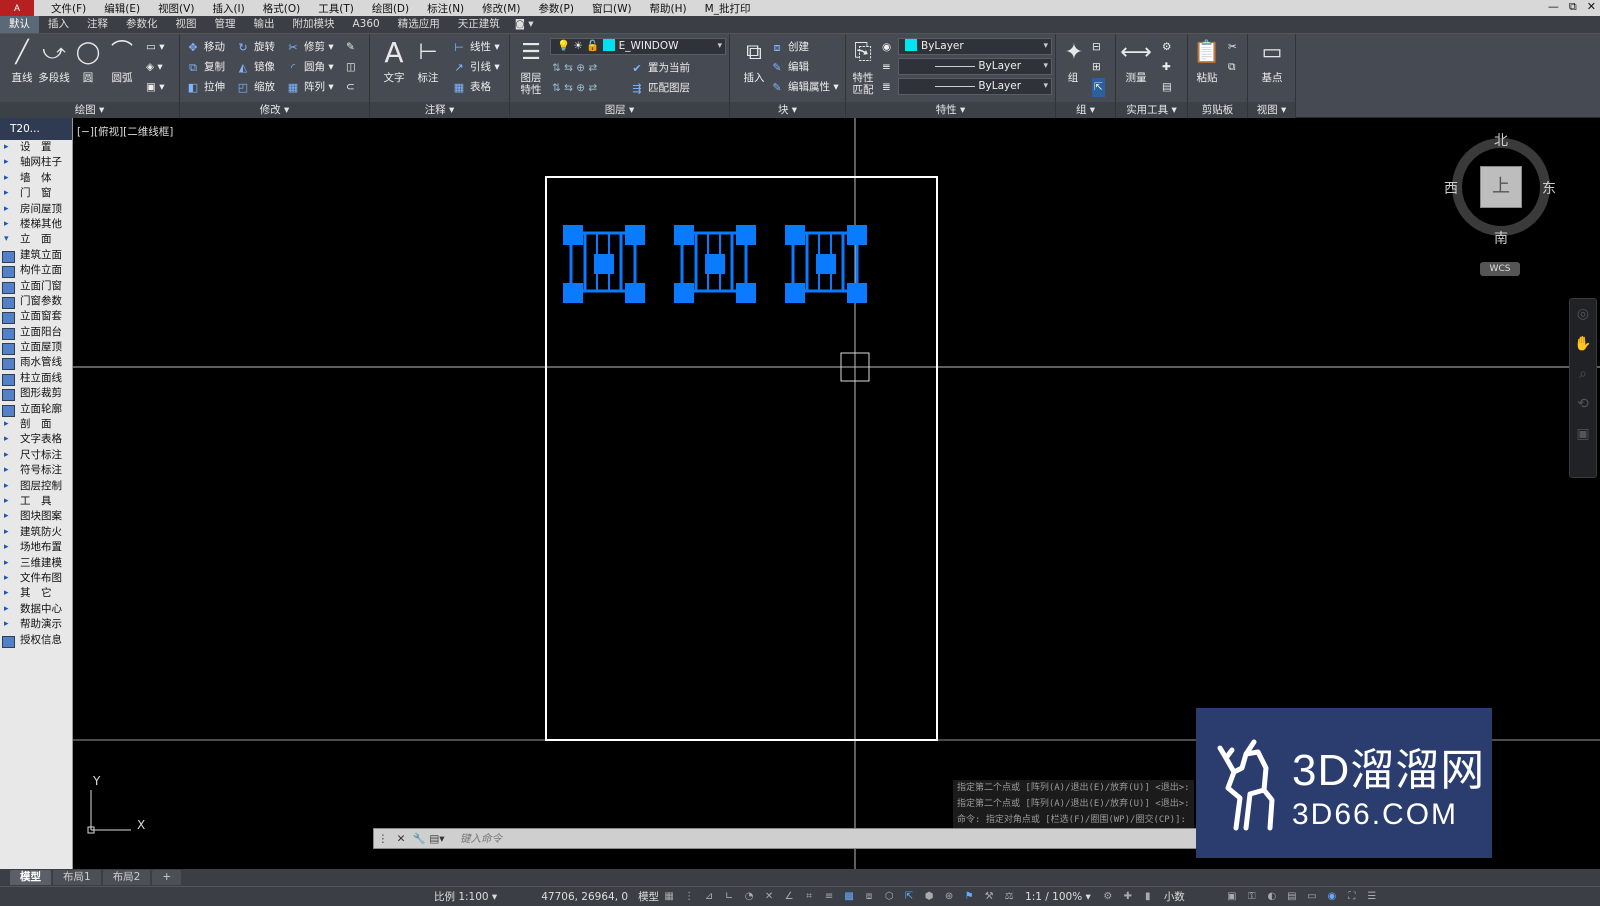 Image resolution: width=1600 pixels, height=906 pixels. Describe the element at coordinates (1217, 110) in the screenshot. I see `clipboard-panel-title: 剪贴板` at that location.